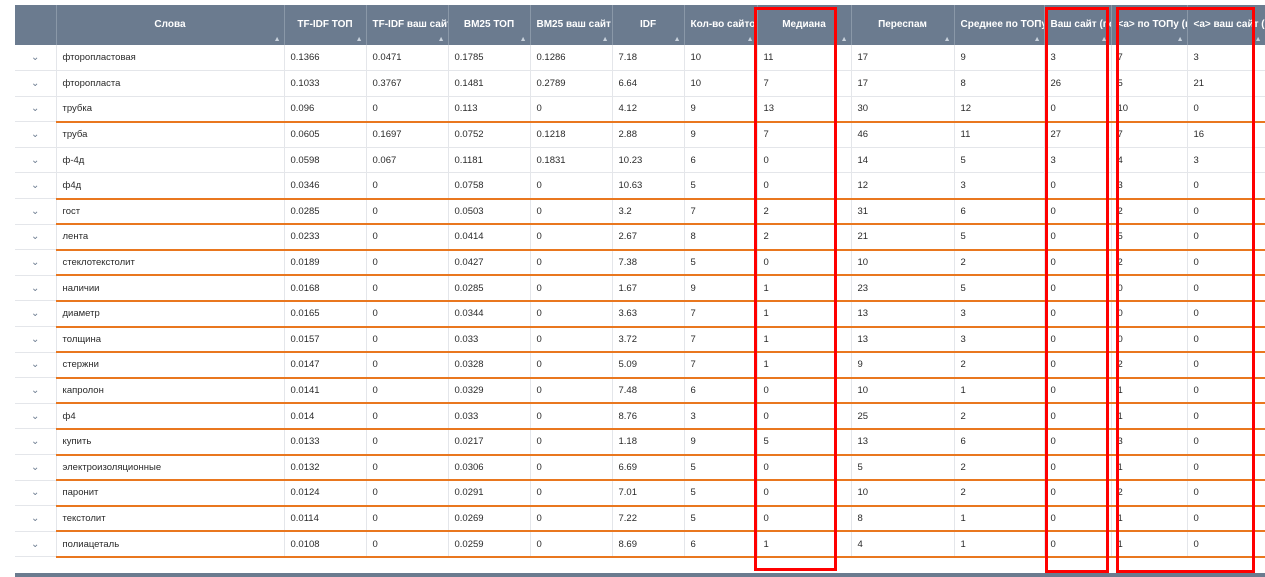  I want to click on column-header-bm25-top: BM25 ТОП ▲, so click(489, 25).